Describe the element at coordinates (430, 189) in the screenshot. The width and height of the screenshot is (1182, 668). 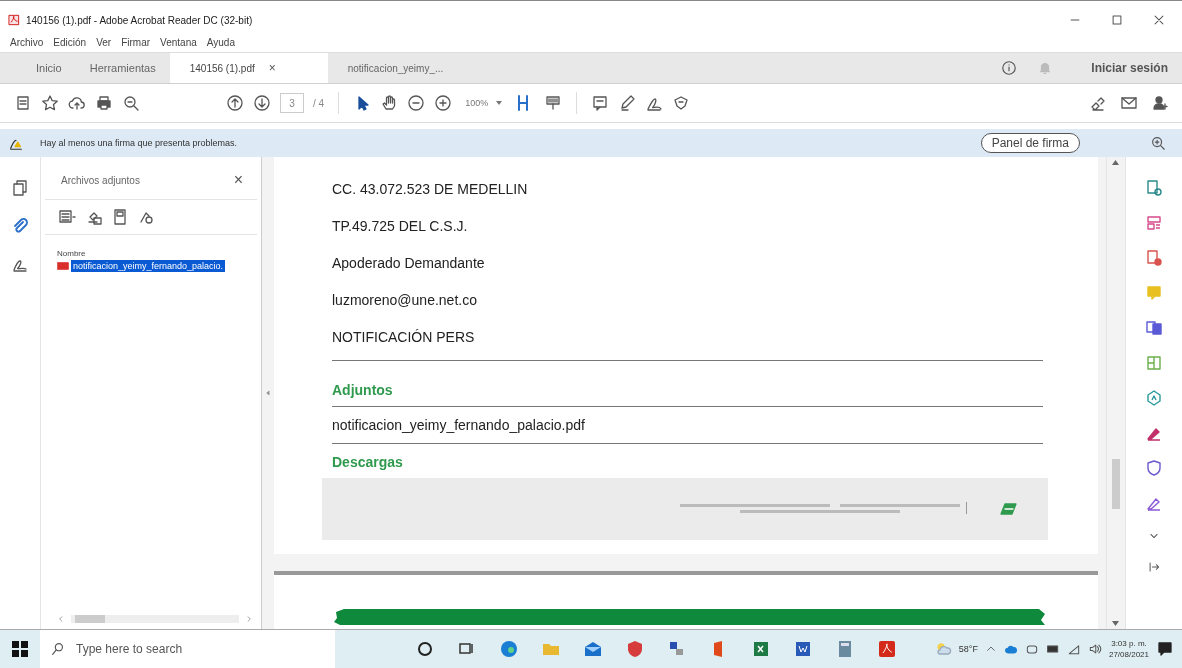
I see `document-text: CC. 43.072.523 DE MEDELLIN` at that location.